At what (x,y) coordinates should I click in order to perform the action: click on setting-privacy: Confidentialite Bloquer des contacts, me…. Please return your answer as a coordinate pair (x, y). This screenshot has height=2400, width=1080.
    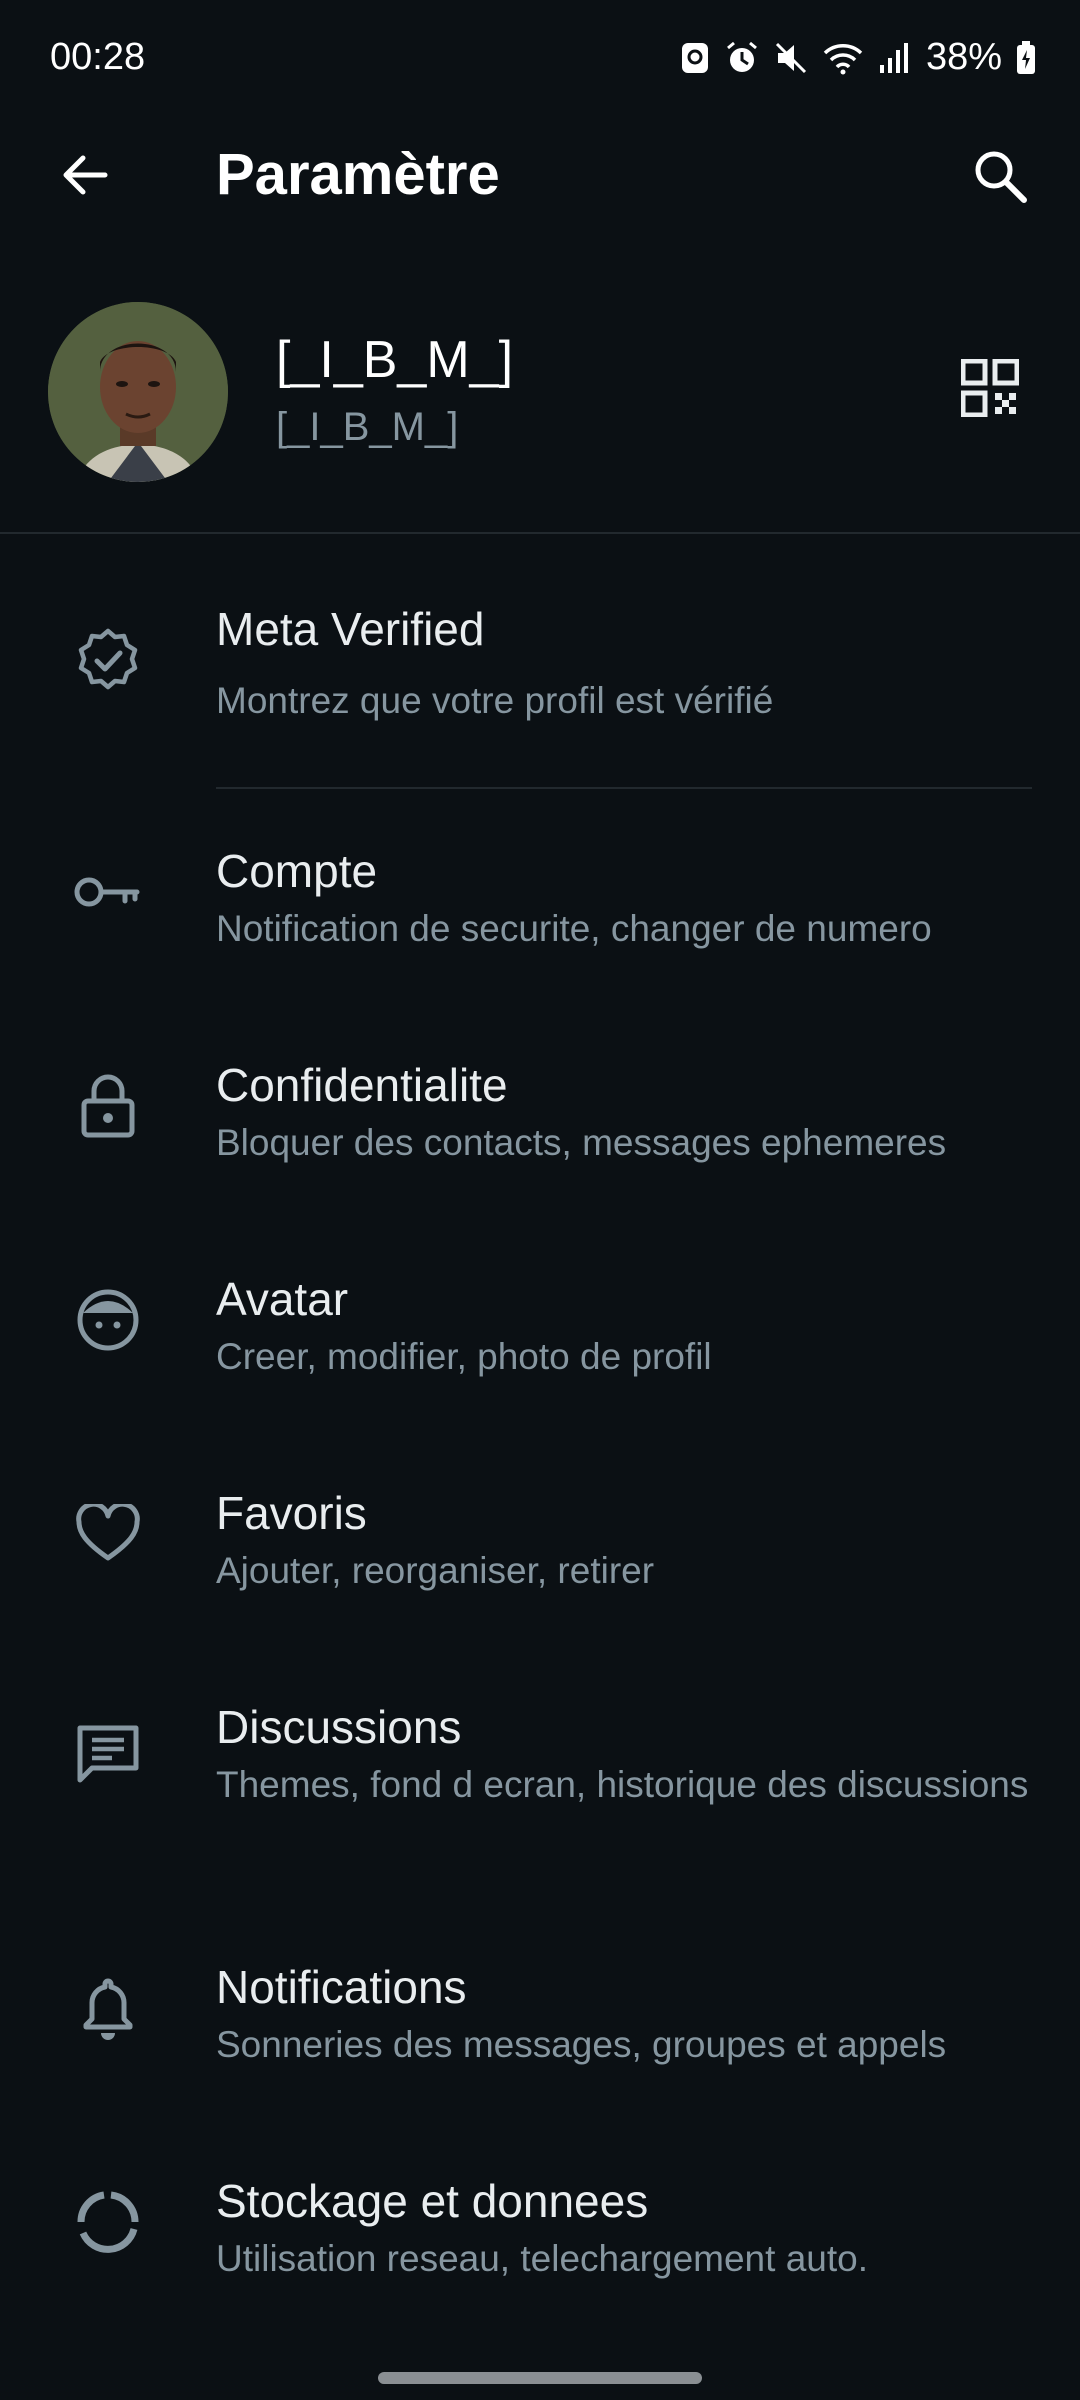
    Looking at the image, I should click on (540, 1129).